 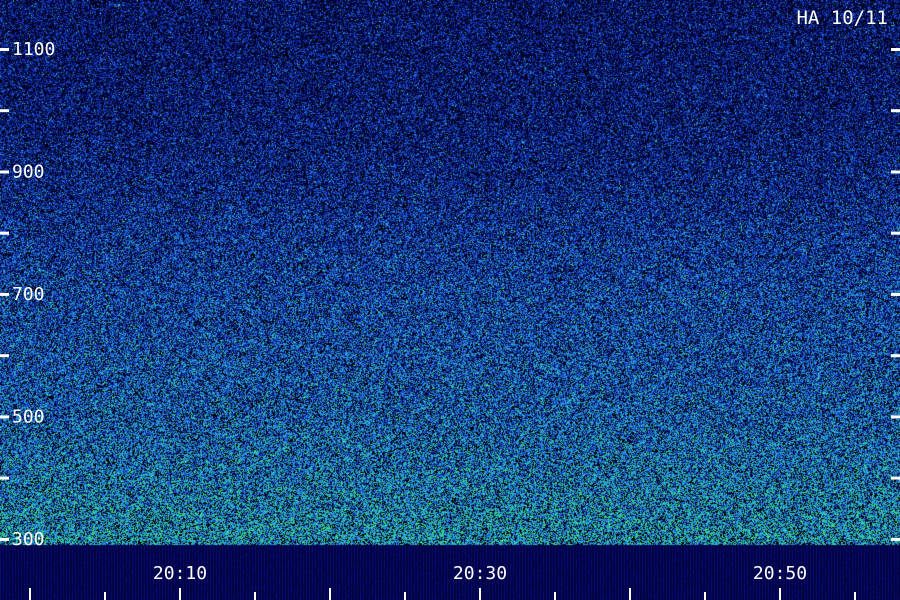 I want to click on y-tick-label: 500, so click(x=28, y=416).